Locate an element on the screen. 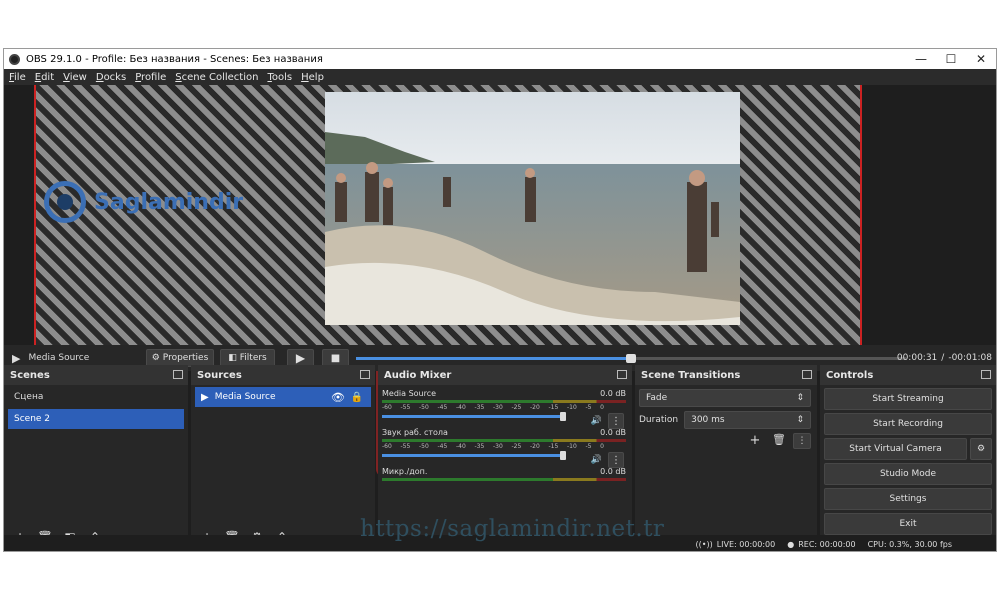  start-streaming-button: Start Streaming is located at coordinates (908, 399).